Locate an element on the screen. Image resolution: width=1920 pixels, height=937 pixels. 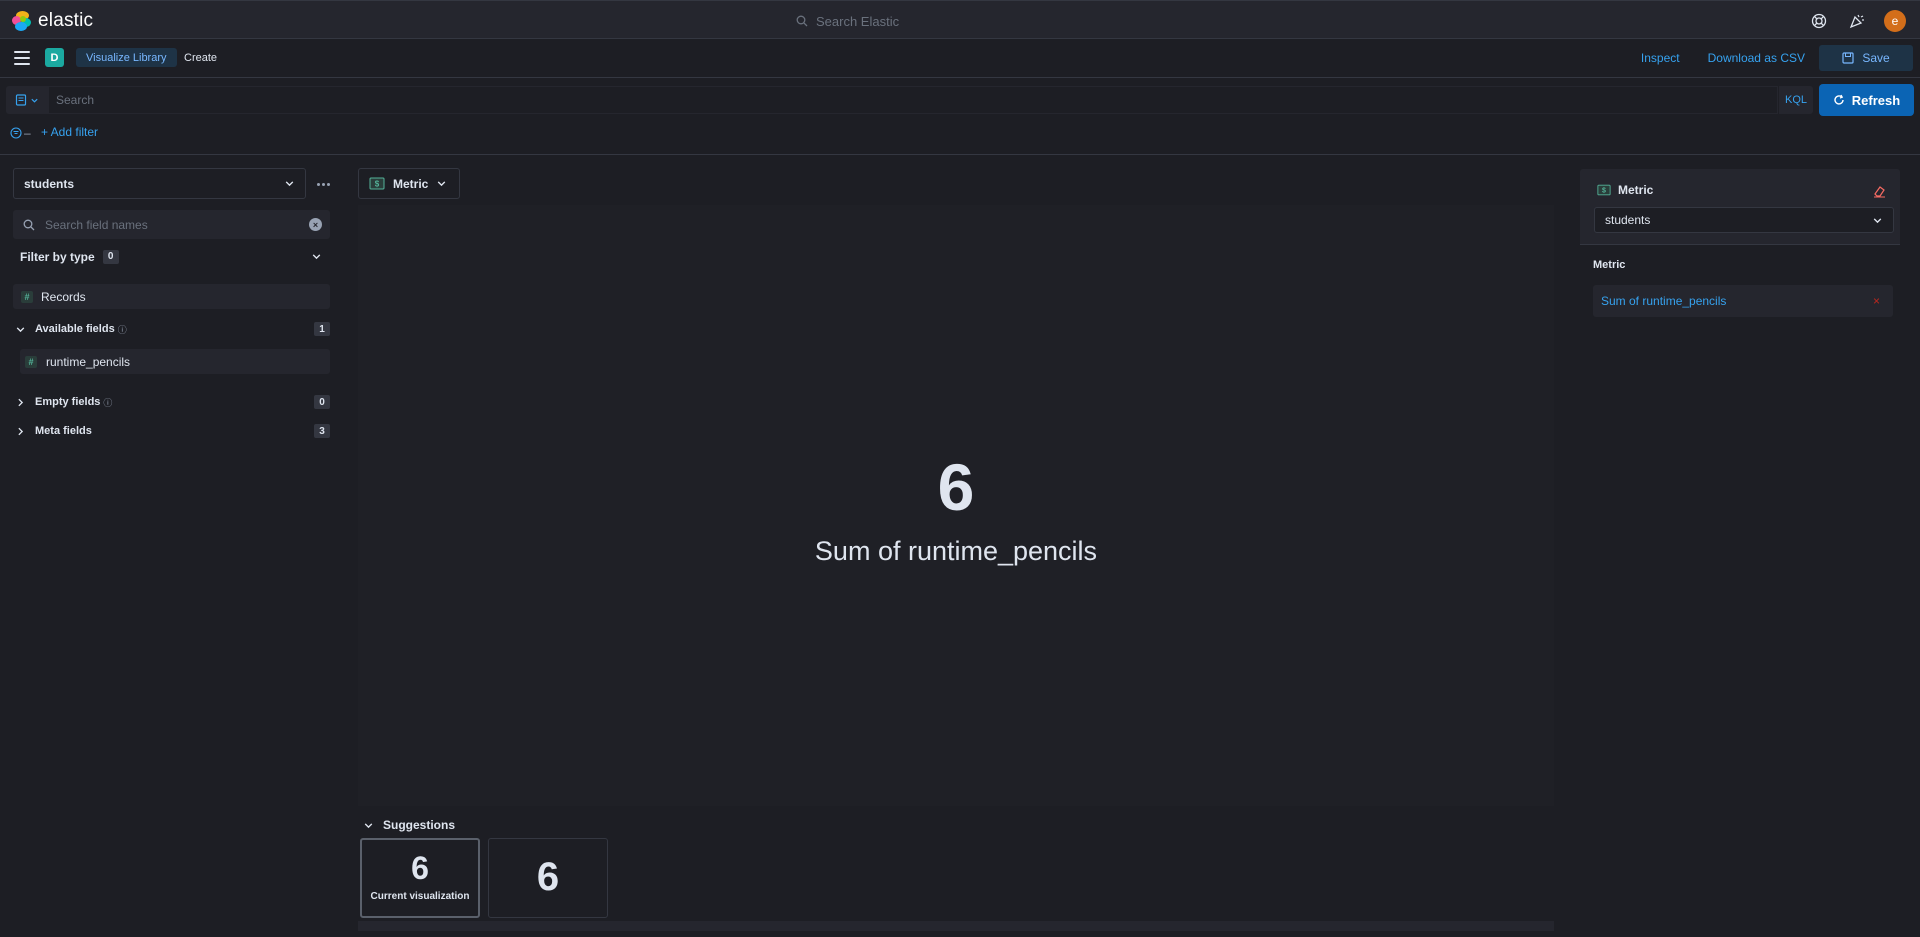
suggestions-label: Suggestions is located at coordinates (419, 825).